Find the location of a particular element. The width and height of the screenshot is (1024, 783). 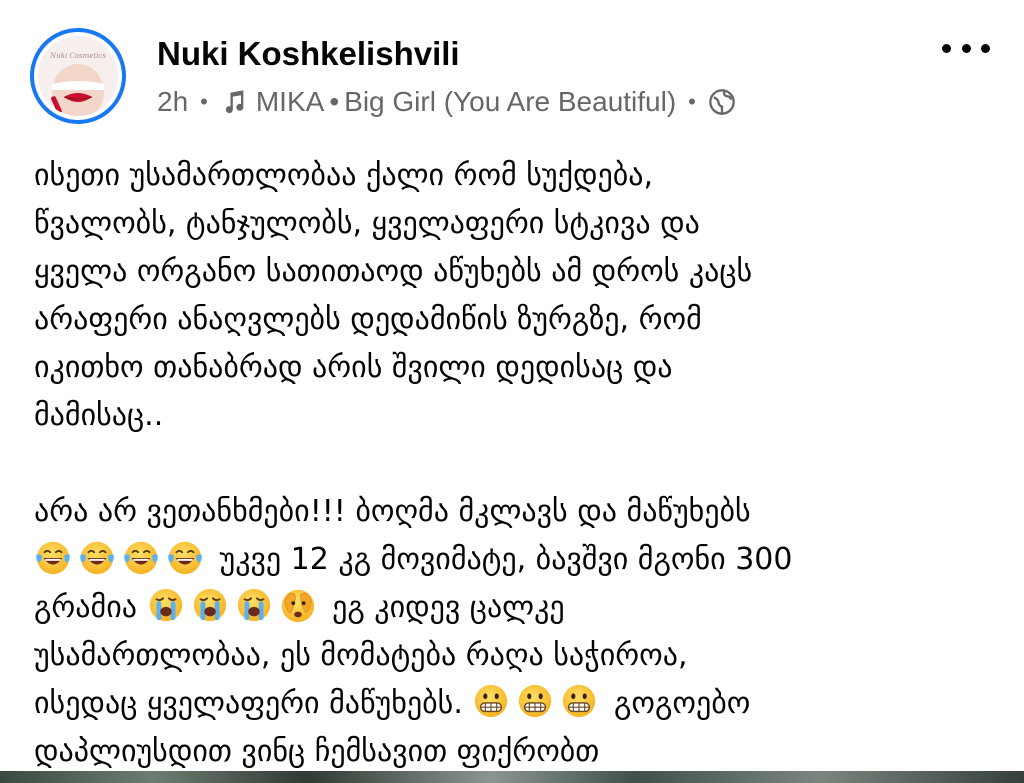

avatar-logo-text: Nuki Cosmetics is located at coordinates (77, 56).